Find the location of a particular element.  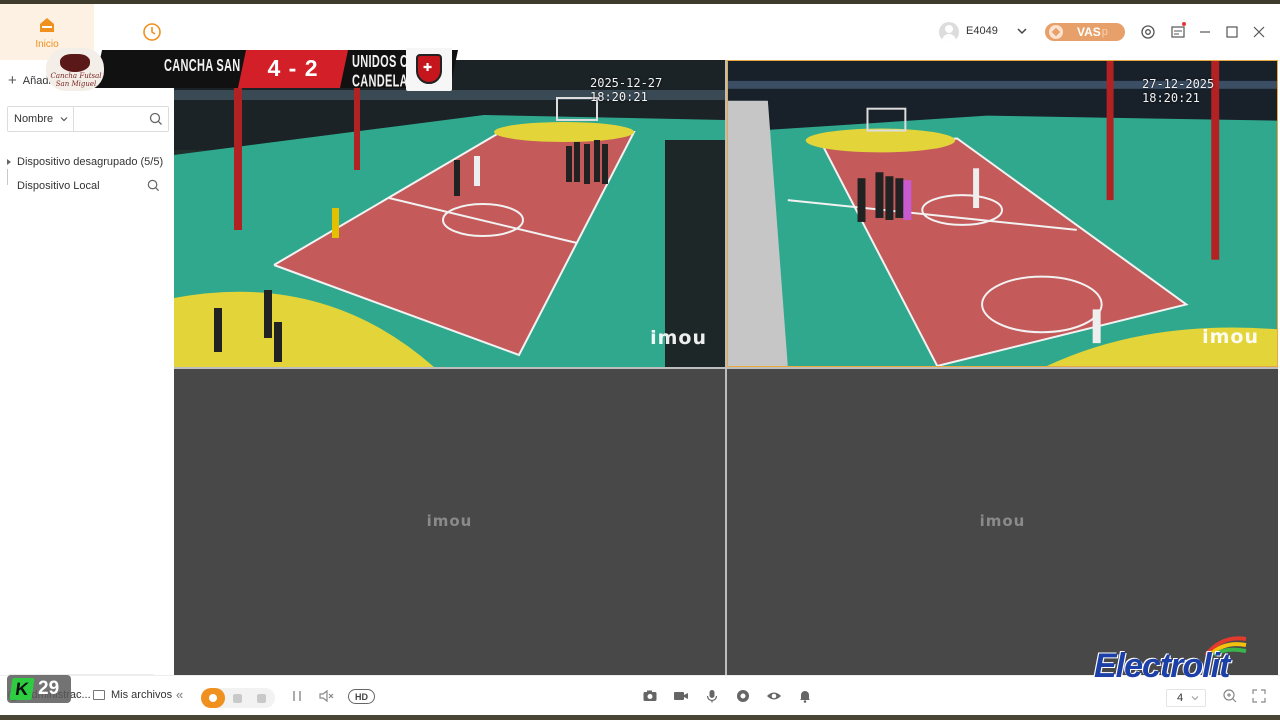

eye-icon is located at coordinates (774, 696).